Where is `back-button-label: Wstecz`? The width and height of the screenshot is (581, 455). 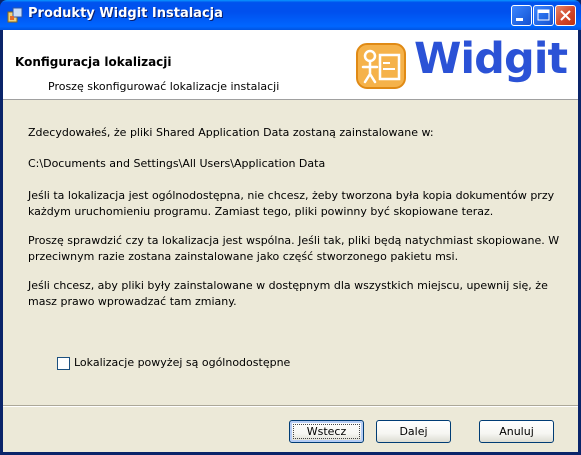
back-button-label: Wstecz is located at coordinates (326, 431).